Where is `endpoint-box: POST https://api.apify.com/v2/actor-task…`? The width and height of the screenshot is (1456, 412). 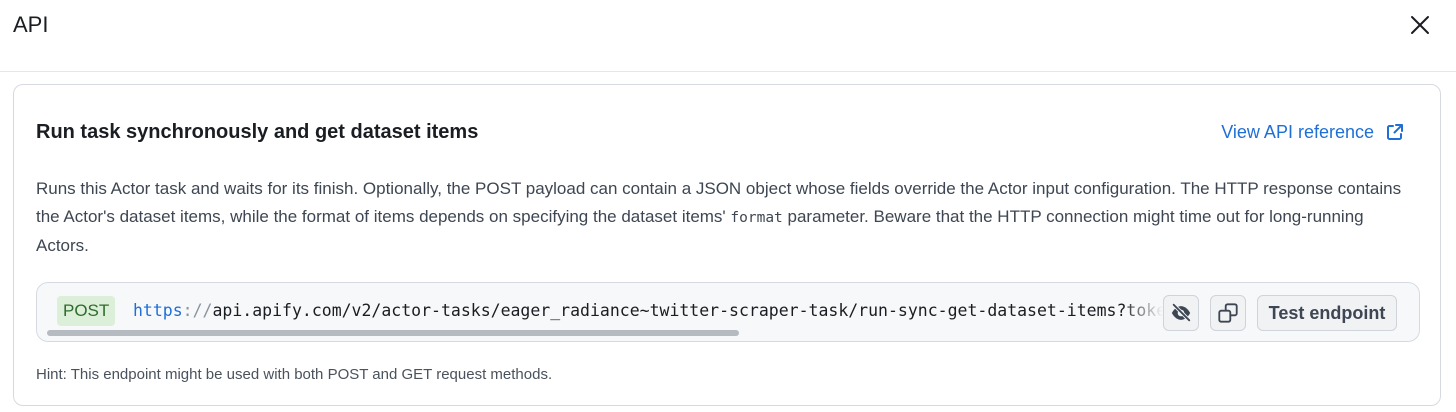
endpoint-box: POST https://api.apify.com/v2/actor-task… is located at coordinates (728, 312).